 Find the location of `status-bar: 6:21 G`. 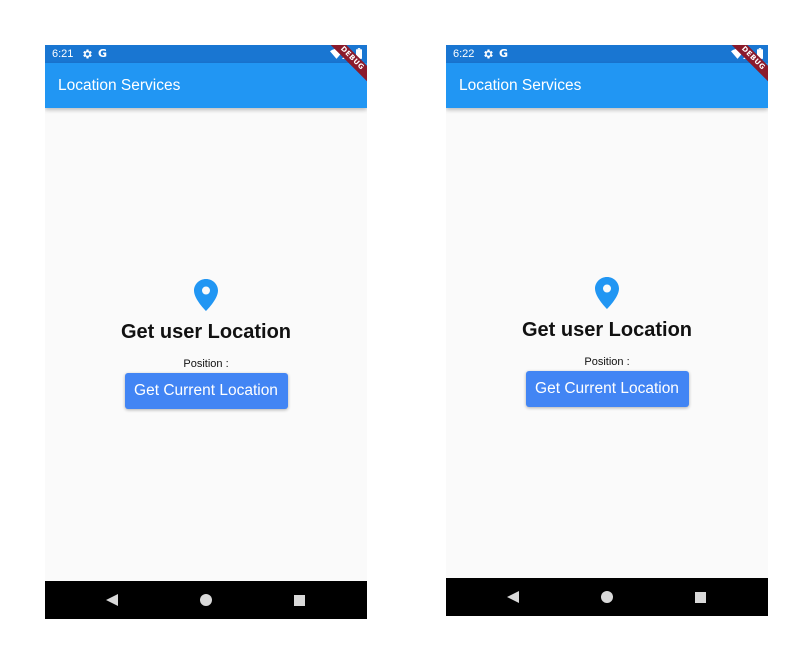

status-bar: 6:21 G is located at coordinates (206, 54).